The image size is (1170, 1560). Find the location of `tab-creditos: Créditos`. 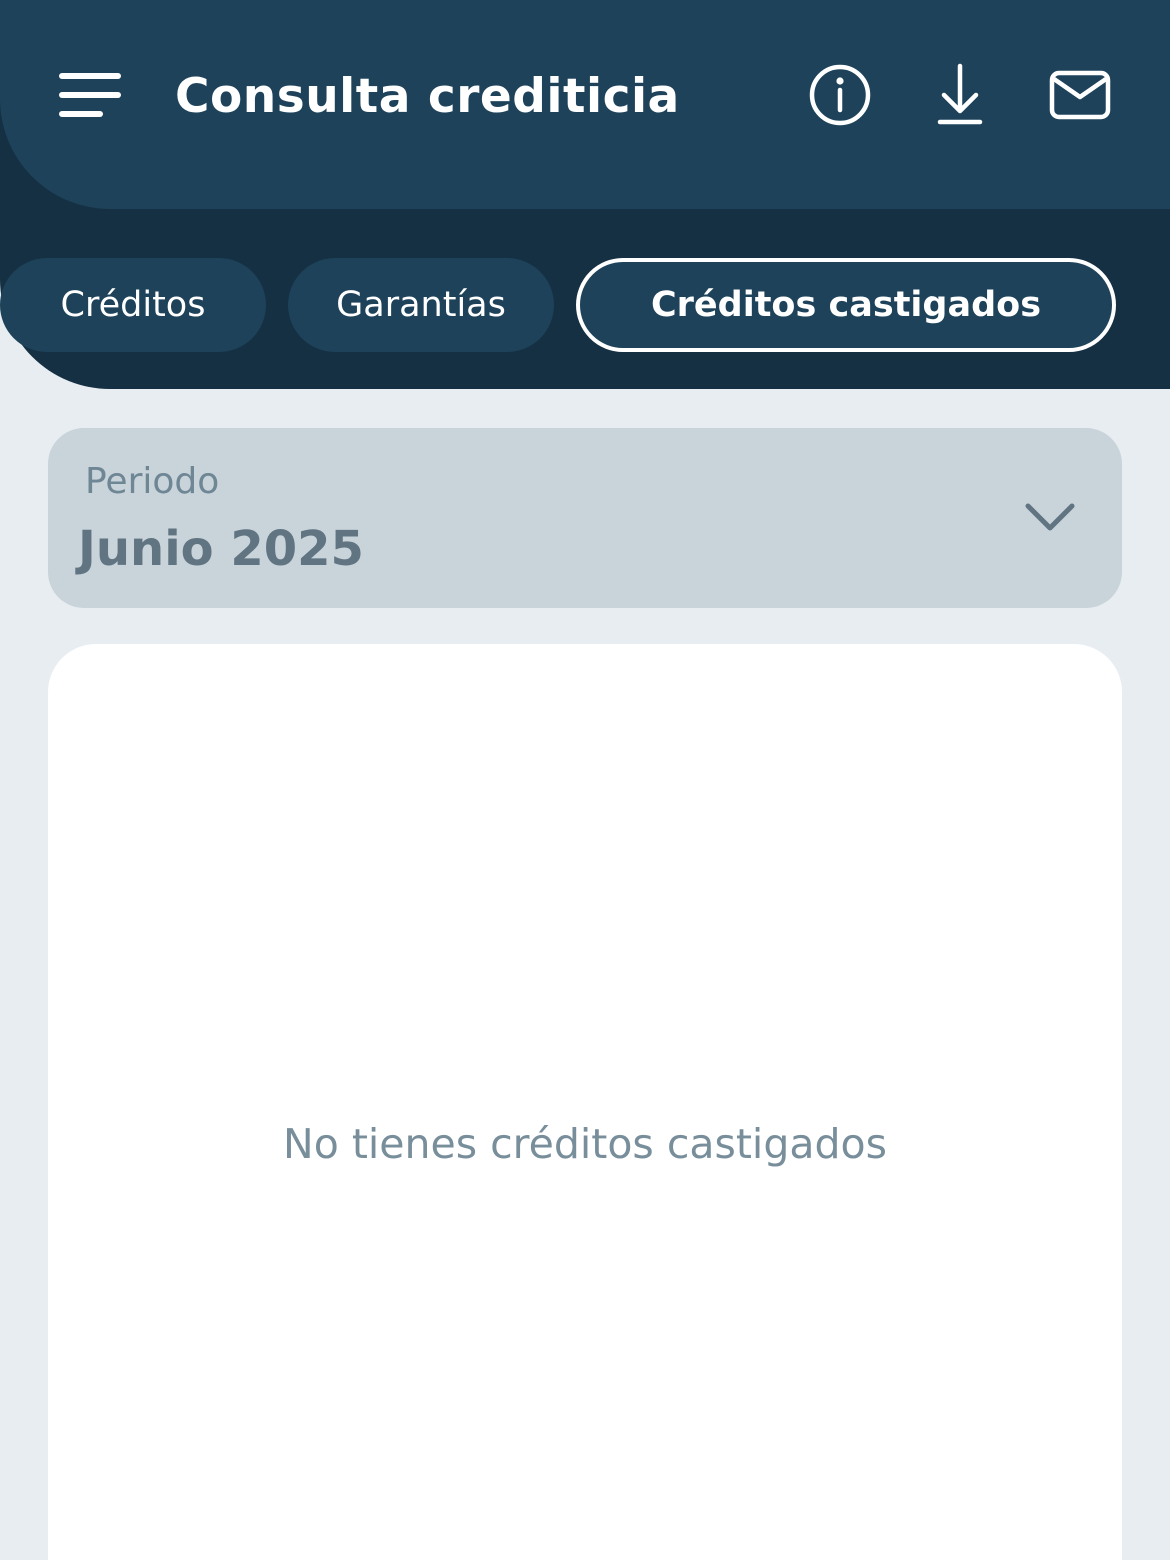

tab-creditos: Créditos is located at coordinates (133, 305).